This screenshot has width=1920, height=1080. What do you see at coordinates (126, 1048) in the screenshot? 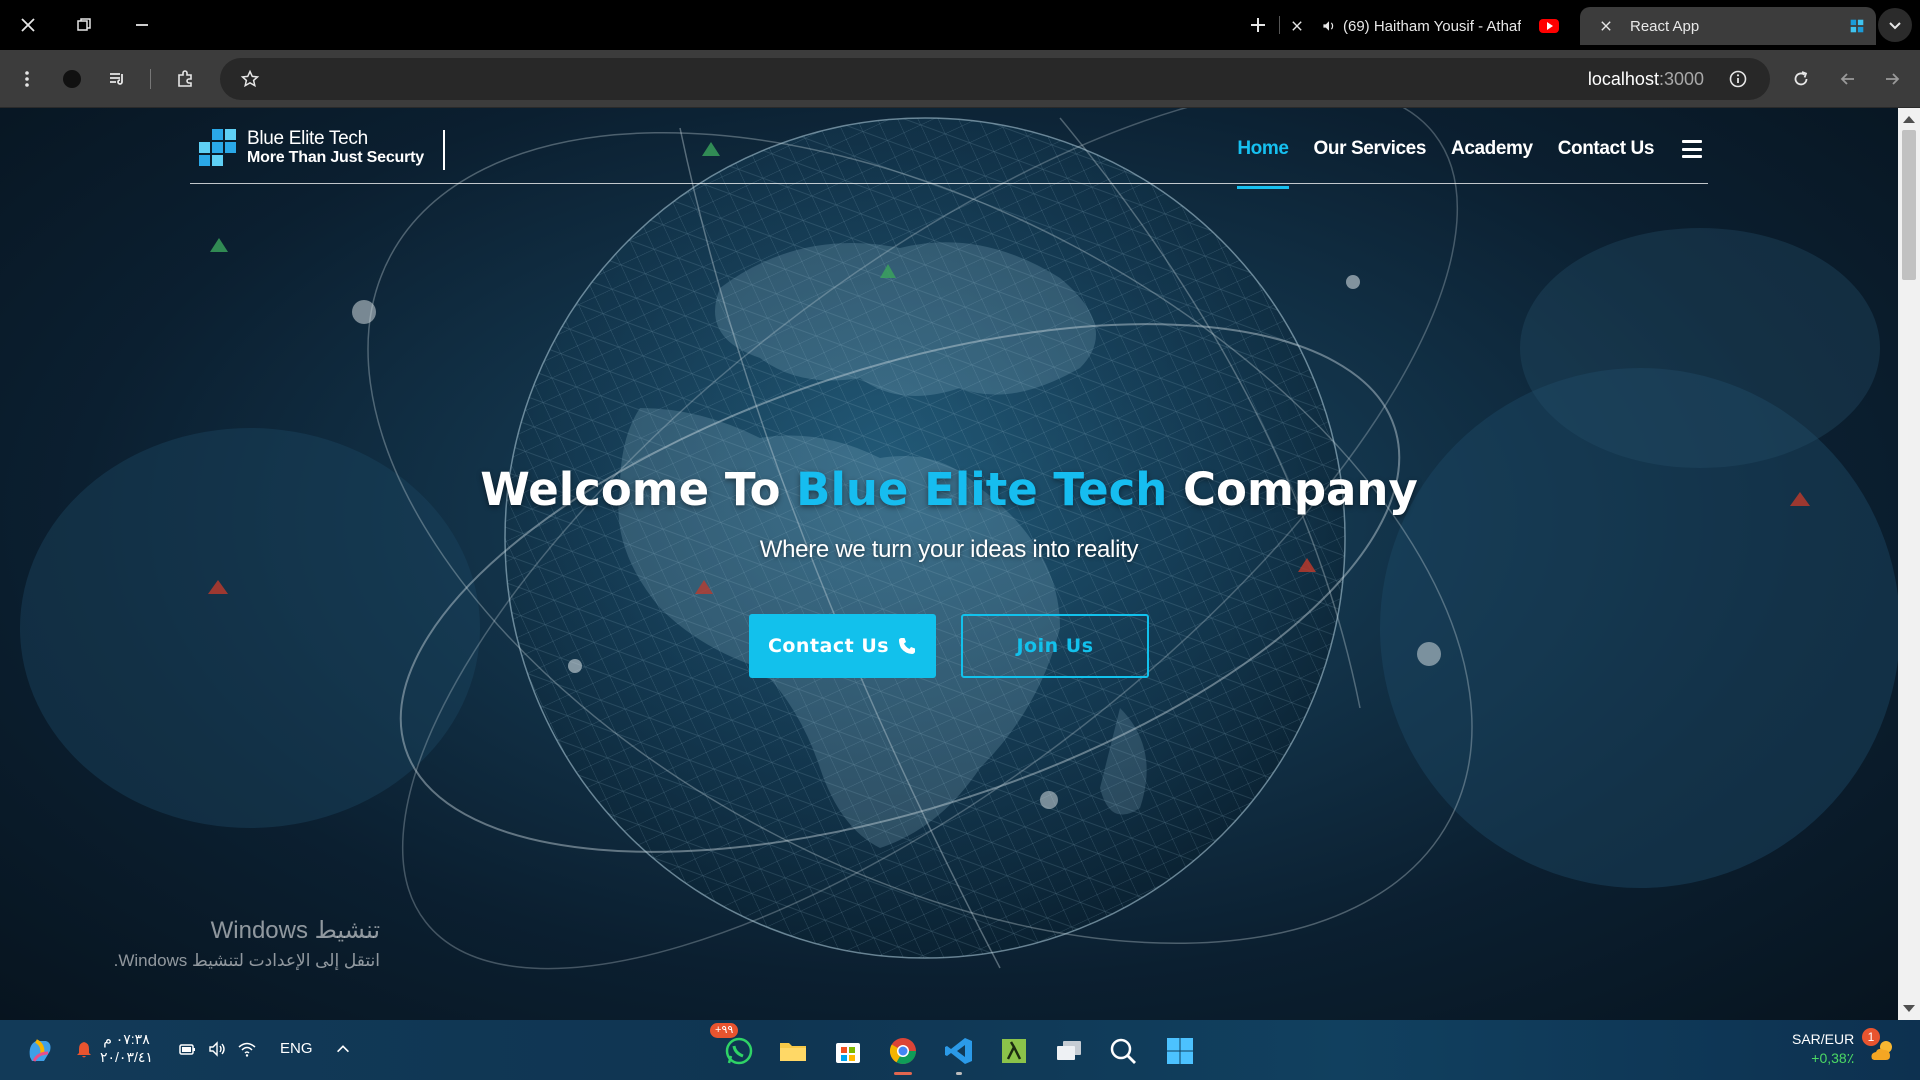
I see `system-clock: ٠٧:٣٨ م ٢٠/٠٣/٤١` at bounding box center [126, 1048].